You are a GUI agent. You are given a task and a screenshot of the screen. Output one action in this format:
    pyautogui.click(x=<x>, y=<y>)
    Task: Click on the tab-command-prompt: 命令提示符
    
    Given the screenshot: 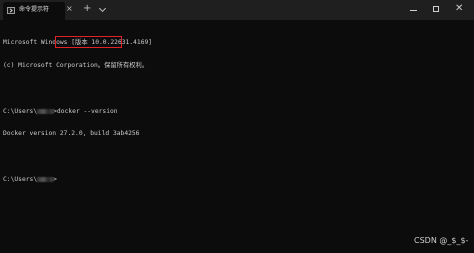 What is the action you would take?
    pyautogui.click(x=34, y=11)
    